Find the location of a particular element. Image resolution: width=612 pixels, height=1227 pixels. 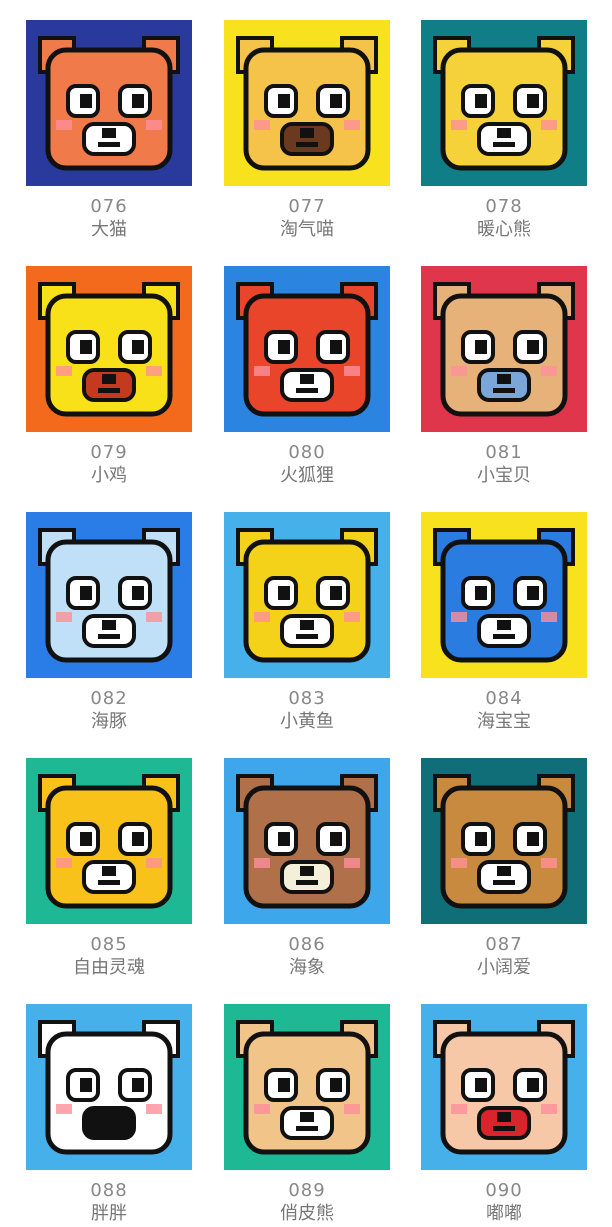

avatar-item: 086 海象 is located at coordinates (307, 869).